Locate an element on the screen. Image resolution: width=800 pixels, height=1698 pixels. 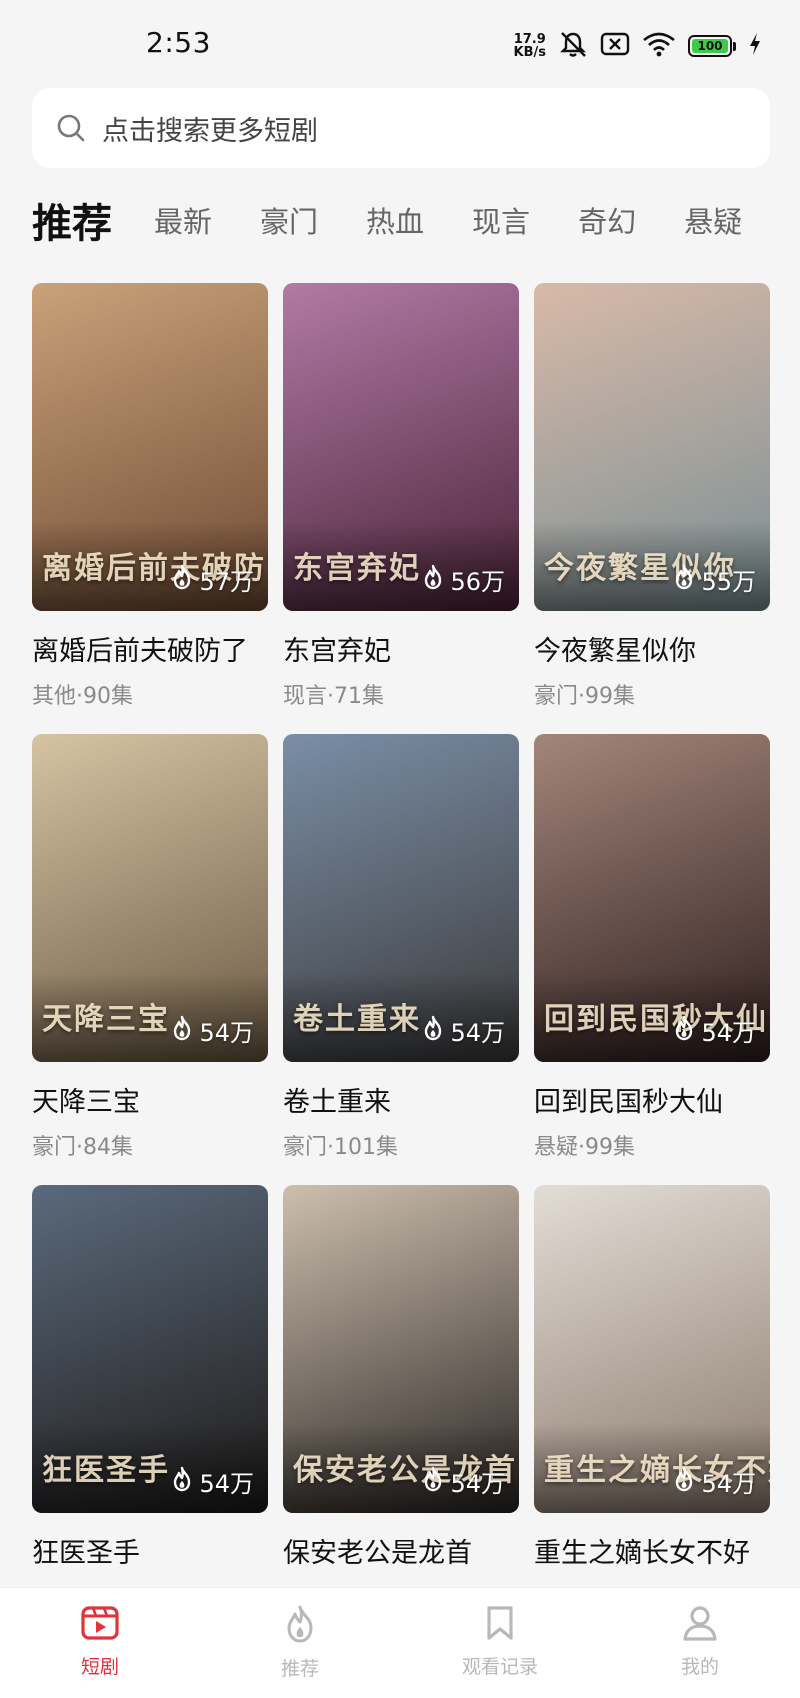
heat-badge: 55万 is located at coordinates (714, 579).